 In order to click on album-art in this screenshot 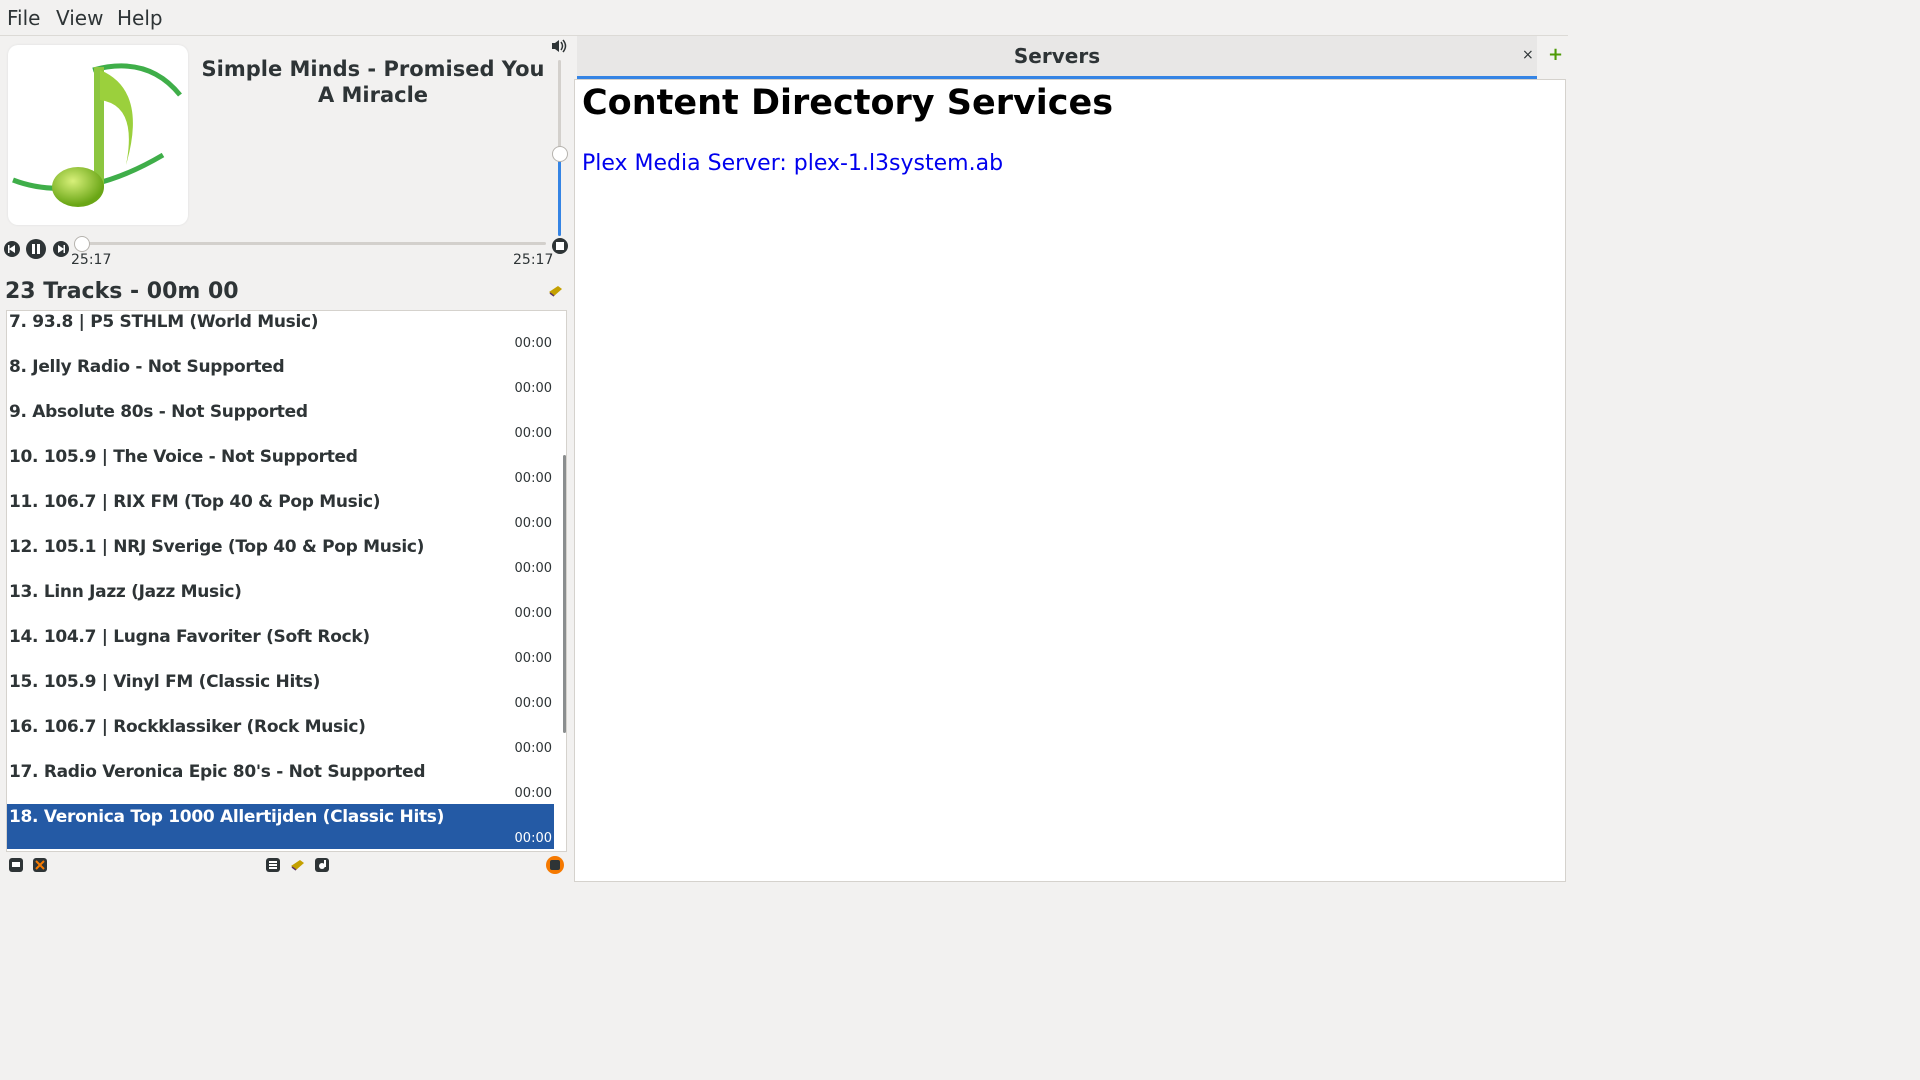, I will do `click(98, 135)`.